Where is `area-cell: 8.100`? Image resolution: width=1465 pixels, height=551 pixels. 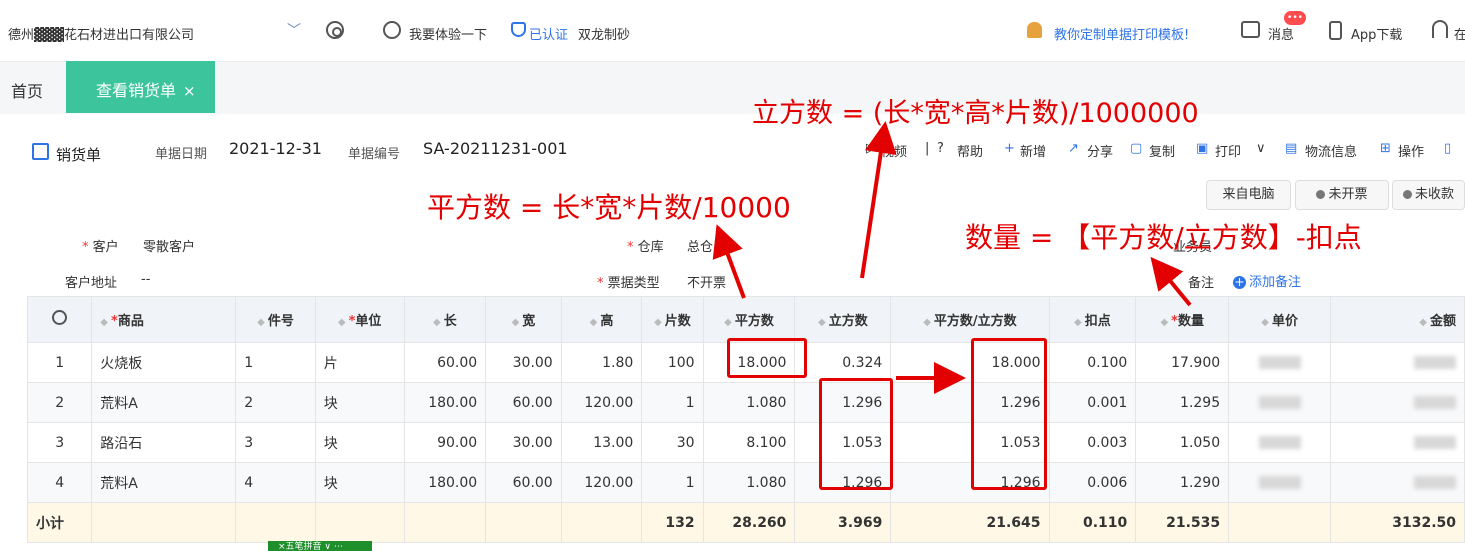 area-cell: 8.100 is located at coordinates (749, 442).